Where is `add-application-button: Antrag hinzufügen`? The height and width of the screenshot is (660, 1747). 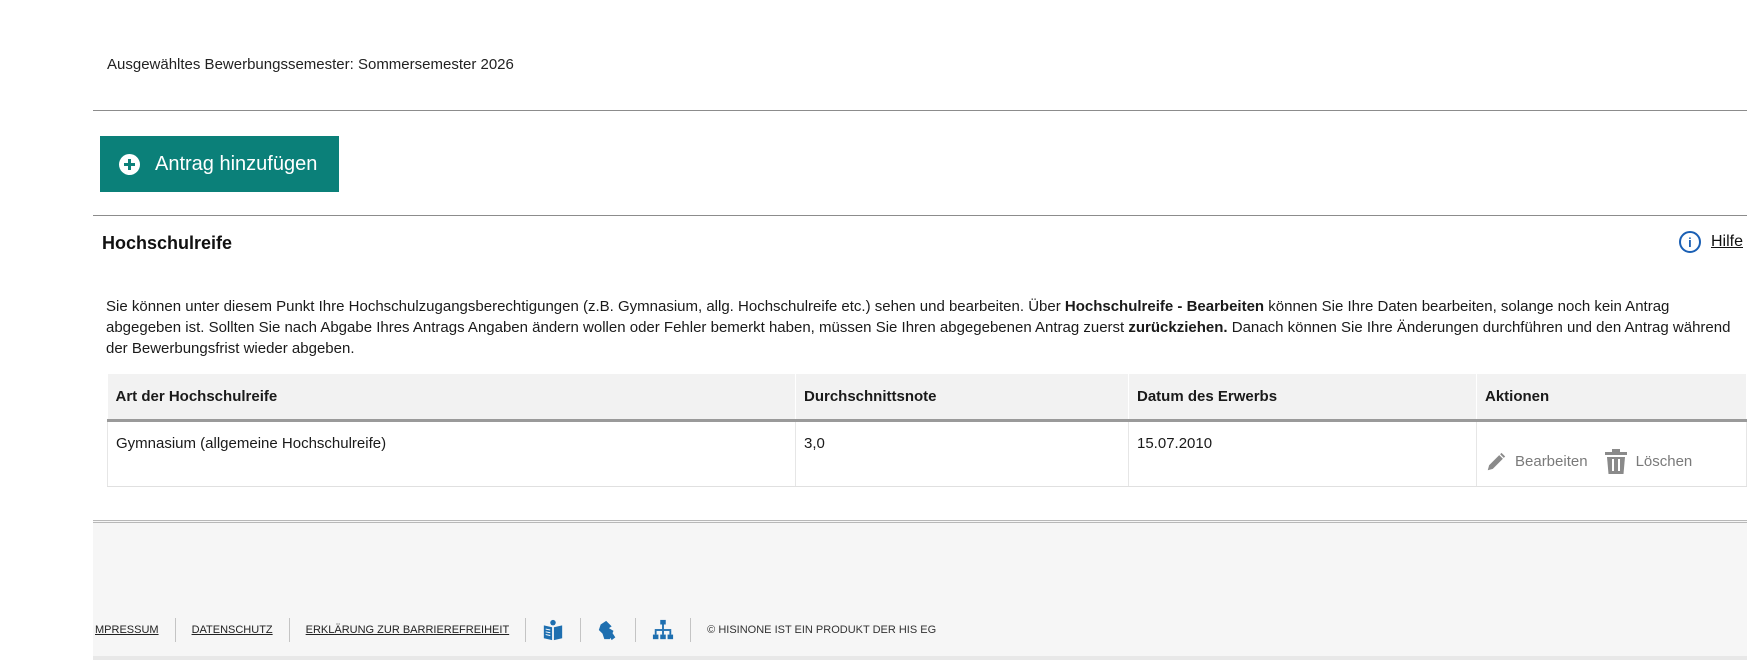 add-application-button: Antrag hinzufügen is located at coordinates (219, 164).